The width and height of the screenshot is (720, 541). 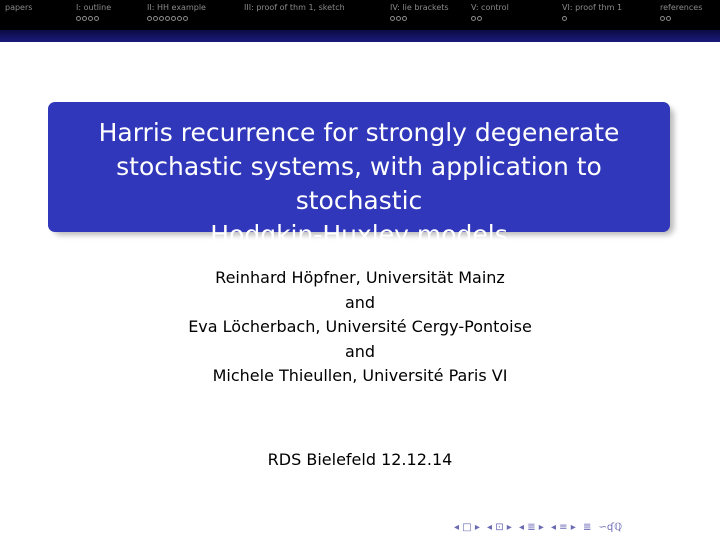 I want to click on nav-section-proof-thm: VI: proof thm 1, so click(x=592, y=12).